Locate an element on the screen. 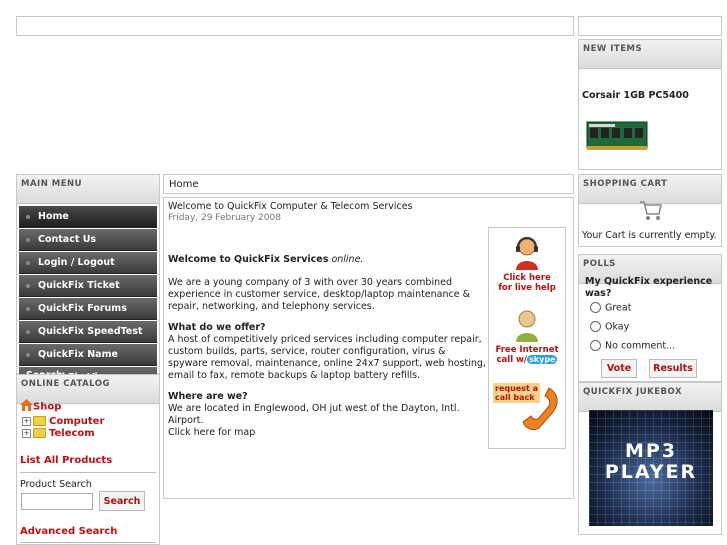 This screenshot has height=545, width=727. skype-logo-icon: skype is located at coordinates (542, 359).